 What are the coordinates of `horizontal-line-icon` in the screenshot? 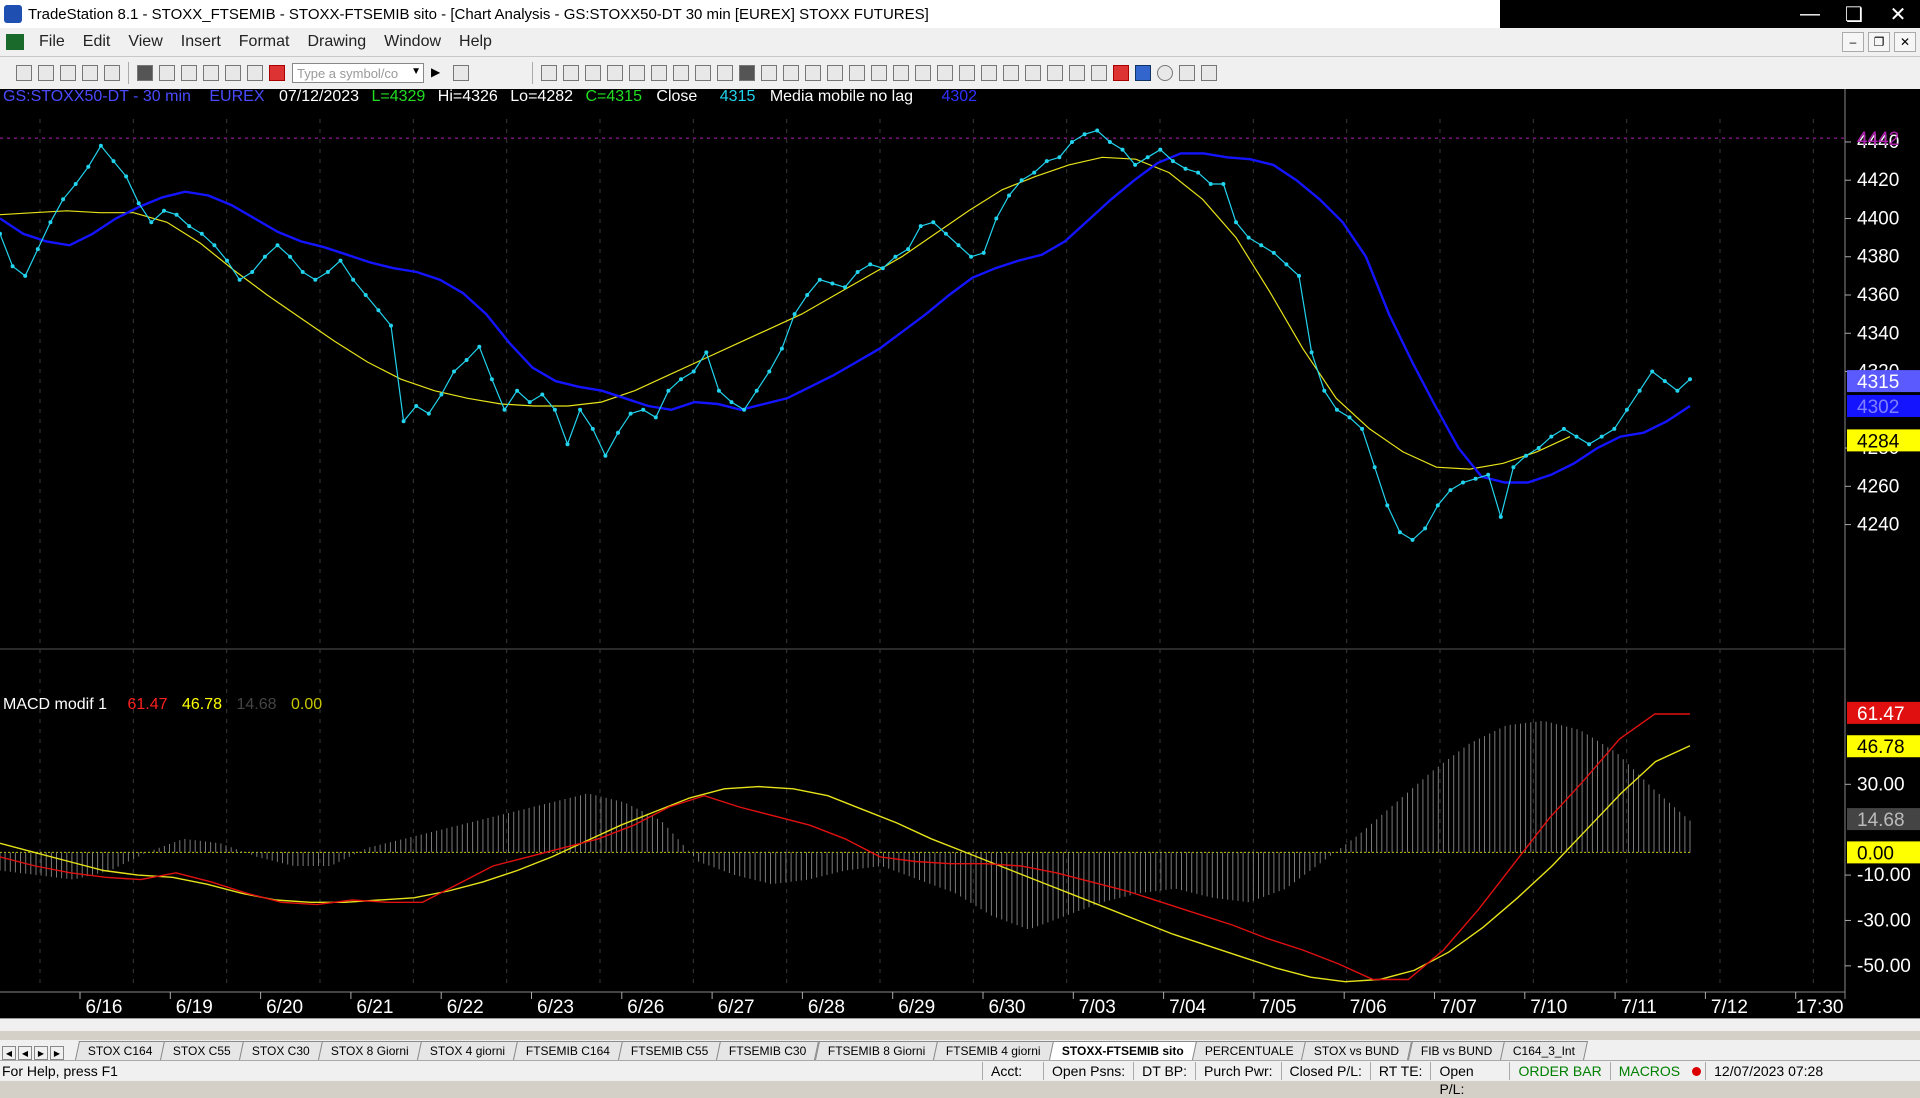 It's located at (967, 73).